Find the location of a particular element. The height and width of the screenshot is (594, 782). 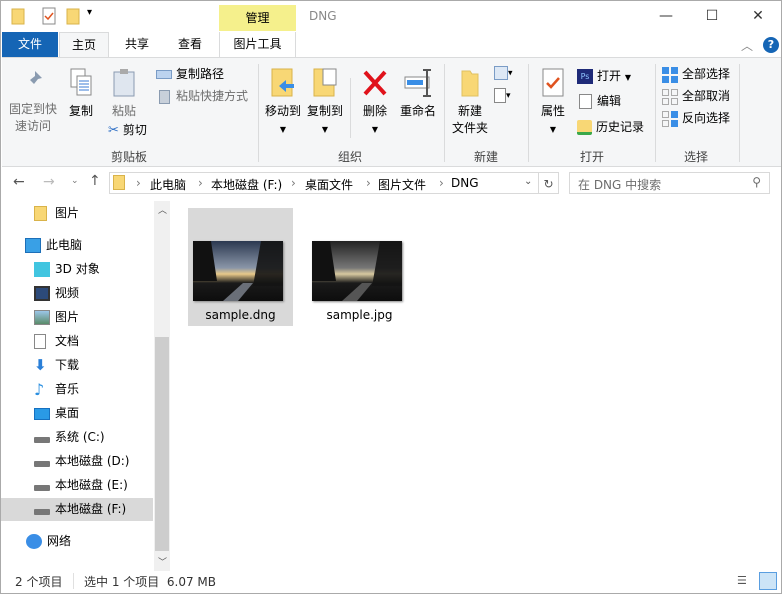

status-selection: 选中 1 个项目 6.07 MB is located at coordinates (150, 582).